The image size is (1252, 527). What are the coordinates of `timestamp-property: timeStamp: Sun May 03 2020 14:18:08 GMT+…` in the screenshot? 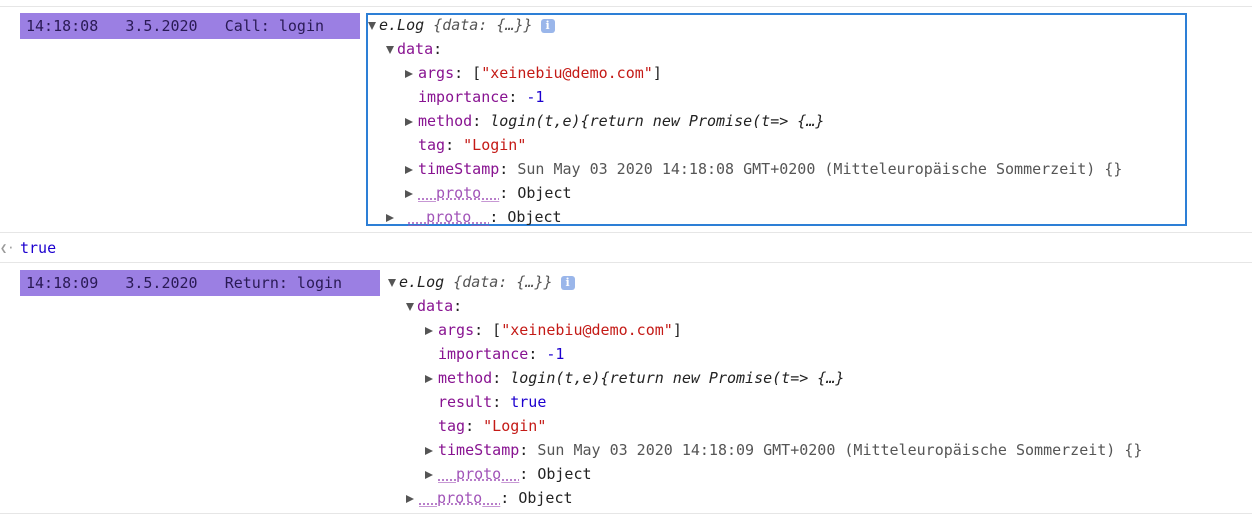 It's located at (763, 169).